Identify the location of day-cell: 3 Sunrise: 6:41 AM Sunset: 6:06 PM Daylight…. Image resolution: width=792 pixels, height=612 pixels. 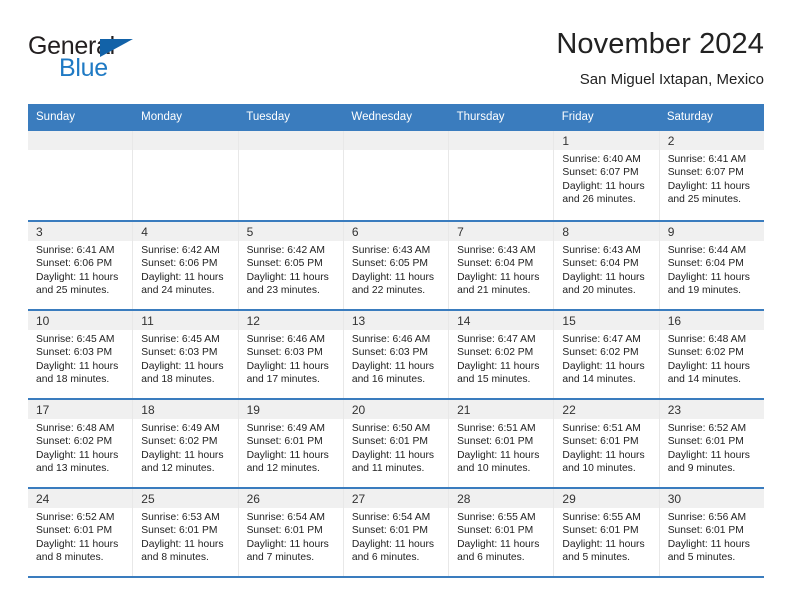
(80, 265).